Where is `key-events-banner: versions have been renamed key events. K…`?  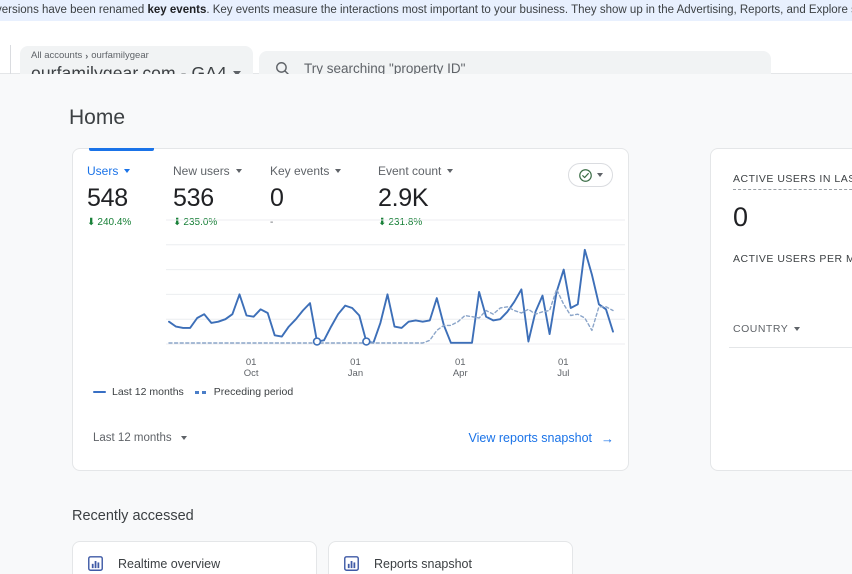
key-events-banner: versions have been renamed key events. K… is located at coordinates (426, 10).